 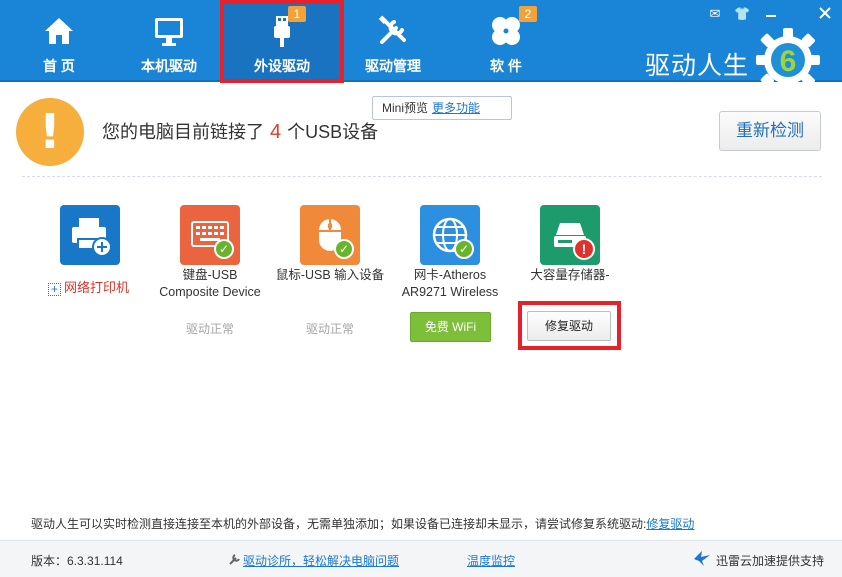 I want to click on usb-count: 4, so click(x=276, y=132).